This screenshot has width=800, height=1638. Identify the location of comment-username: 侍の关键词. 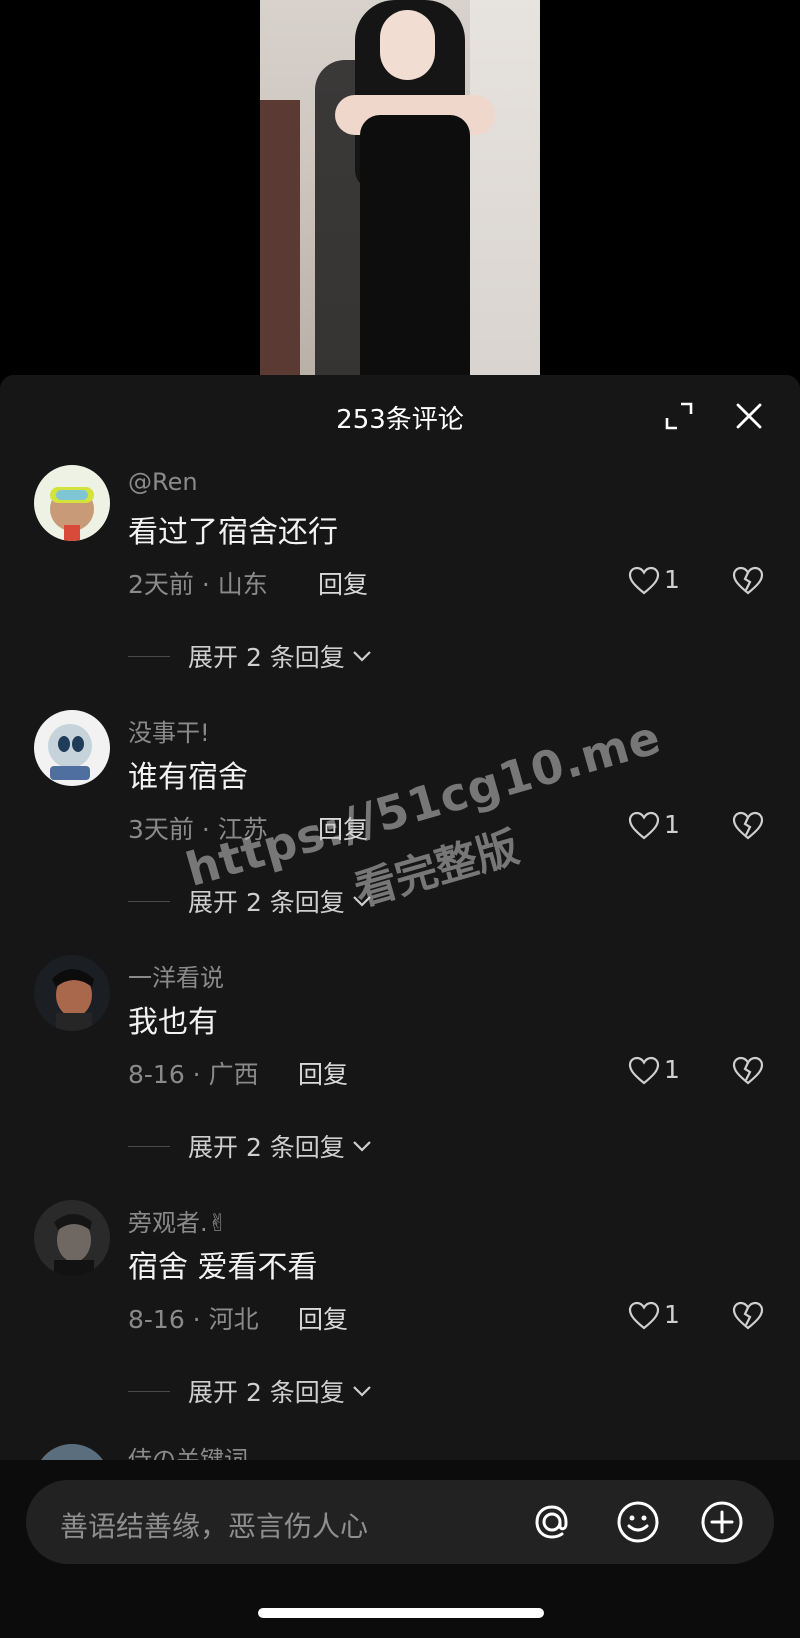
(188, 1450).